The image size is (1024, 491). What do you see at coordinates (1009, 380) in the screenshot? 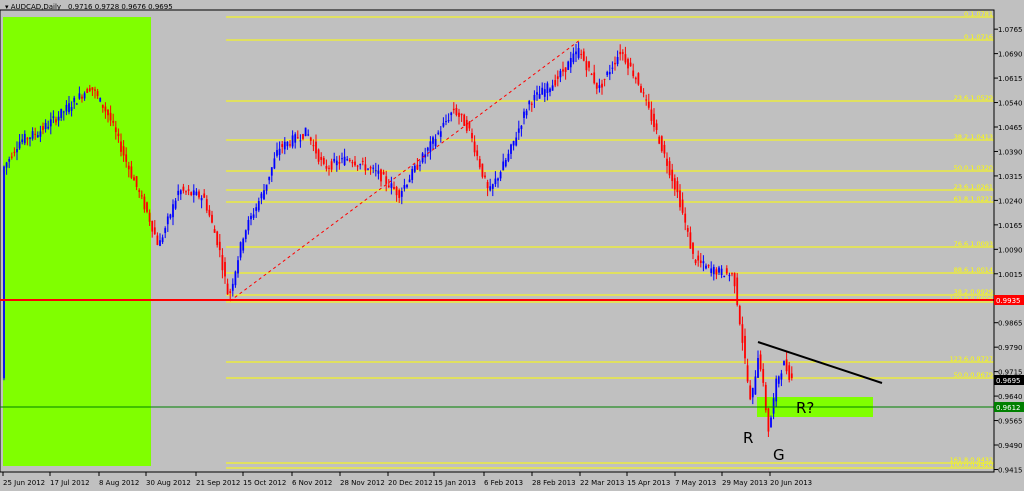
I see `current-price-tag: 0.9695` at bounding box center [1009, 380].